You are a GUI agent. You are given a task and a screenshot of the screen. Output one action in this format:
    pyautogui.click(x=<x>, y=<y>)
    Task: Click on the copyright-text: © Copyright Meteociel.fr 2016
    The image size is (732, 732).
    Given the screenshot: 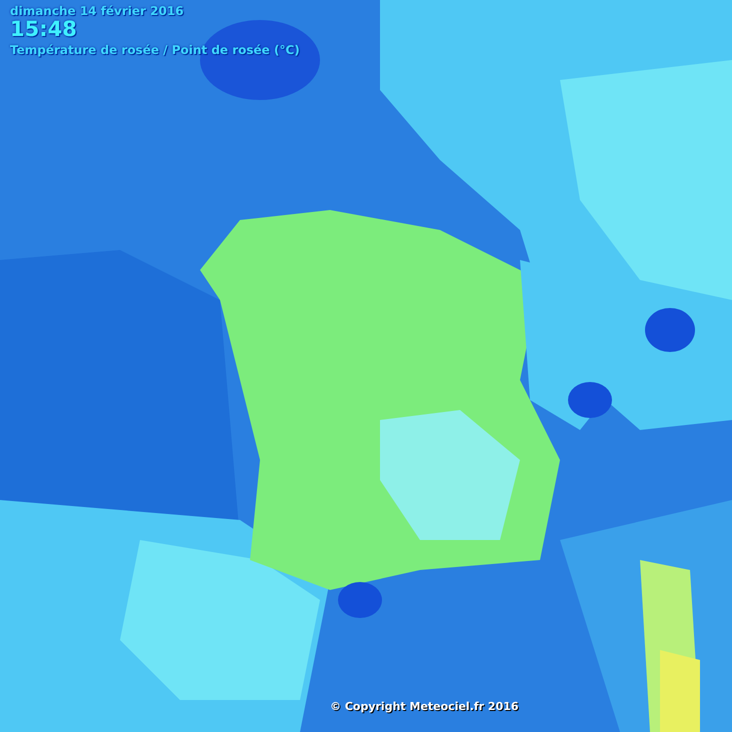 What is the action you would take?
    pyautogui.click(x=424, y=706)
    